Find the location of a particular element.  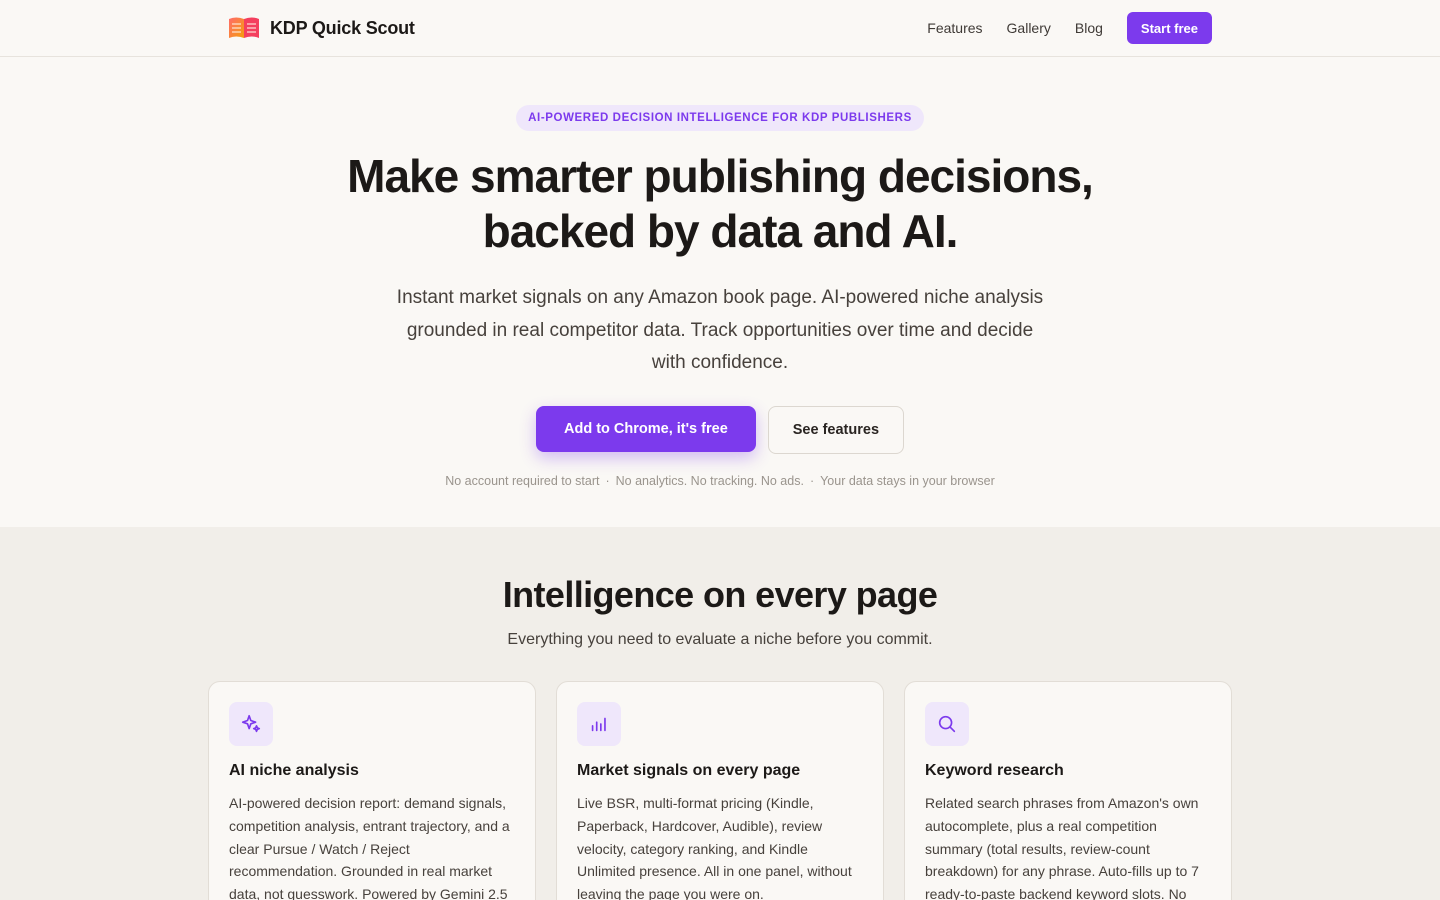

feature-card-title: Market signals on every page is located at coordinates (689, 770).